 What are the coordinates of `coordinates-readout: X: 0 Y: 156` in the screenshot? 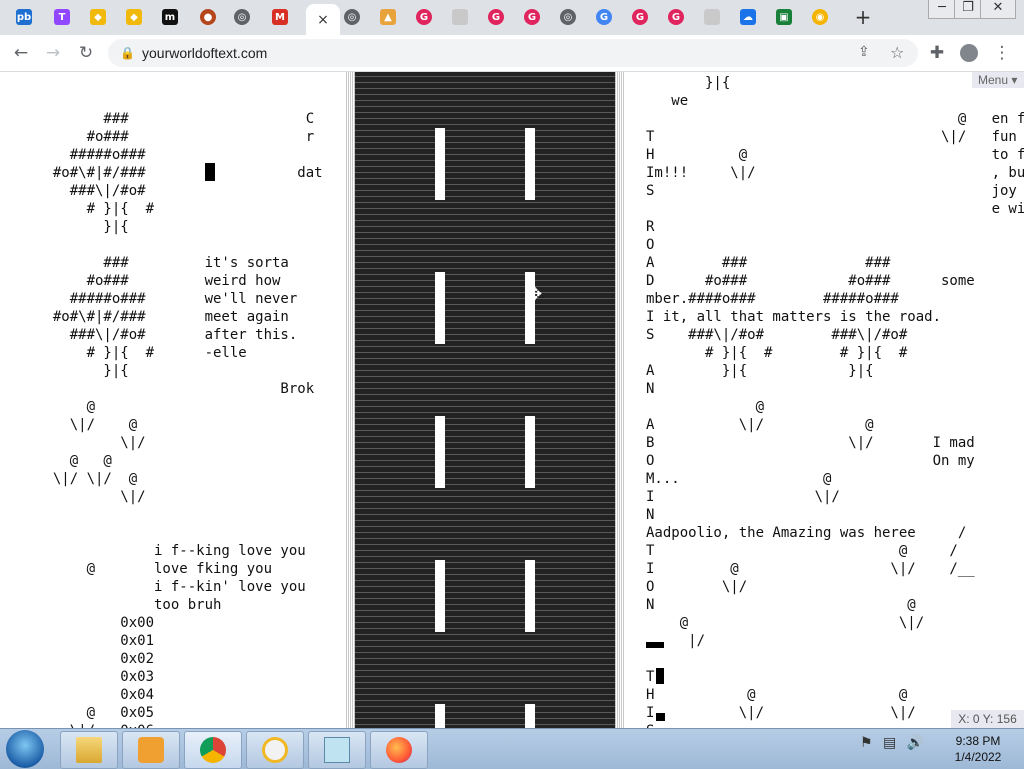 It's located at (987, 719).